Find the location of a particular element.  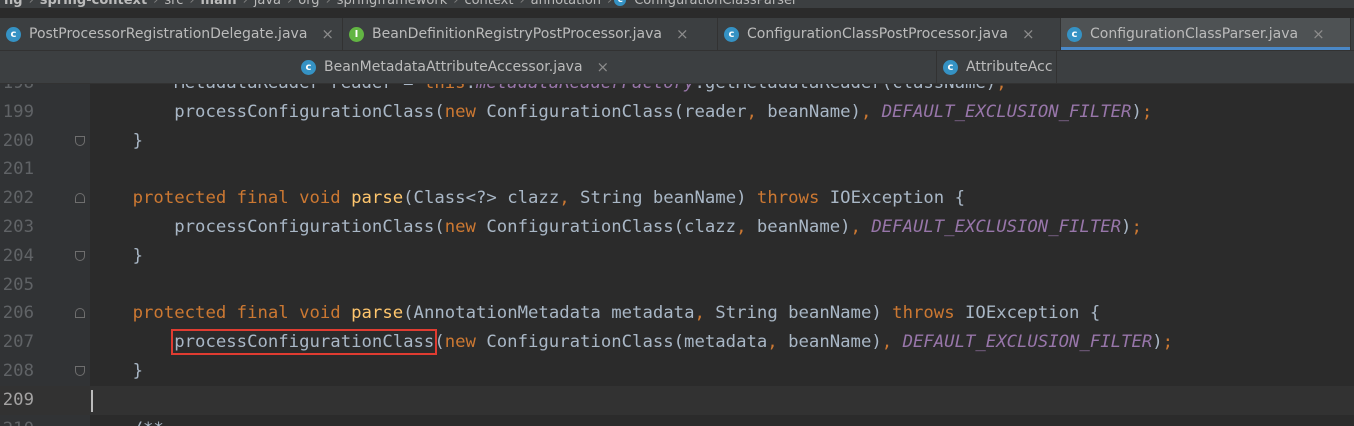

code-token: (Class<?> clazz is located at coordinates (481, 198).